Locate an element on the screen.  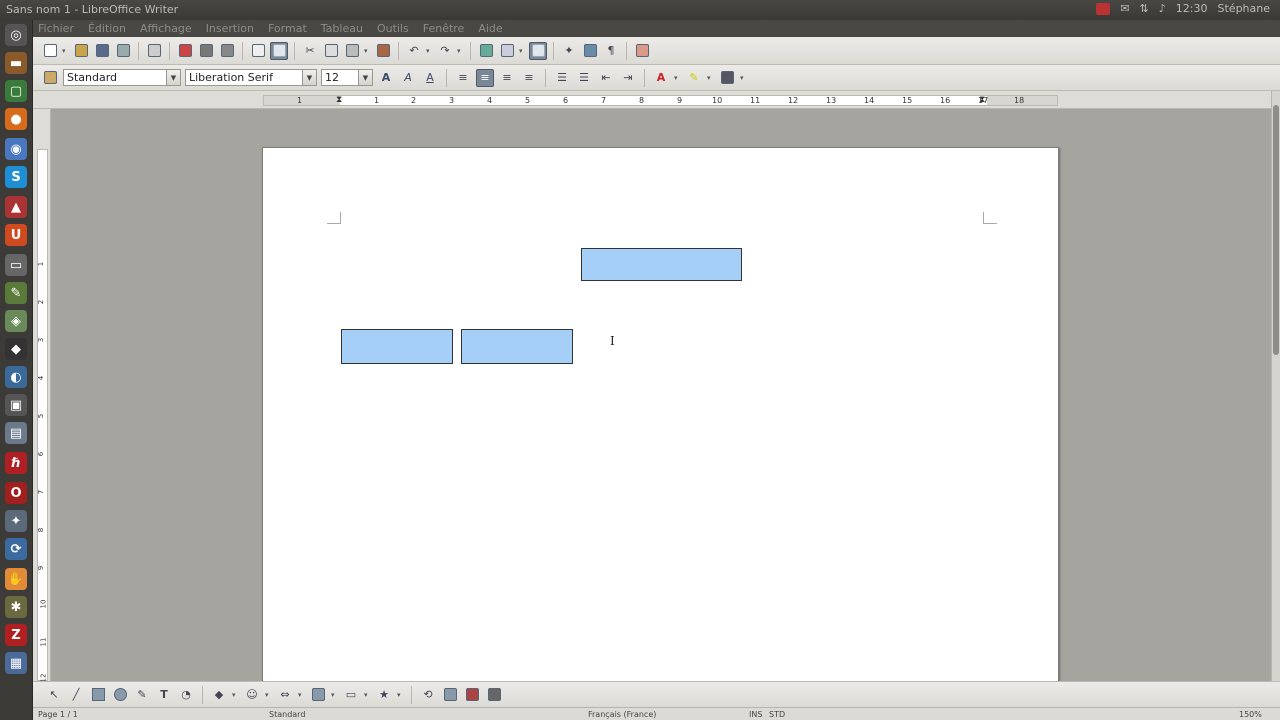
ubuntu-one-icon: U is located at coordinates (16, 235).